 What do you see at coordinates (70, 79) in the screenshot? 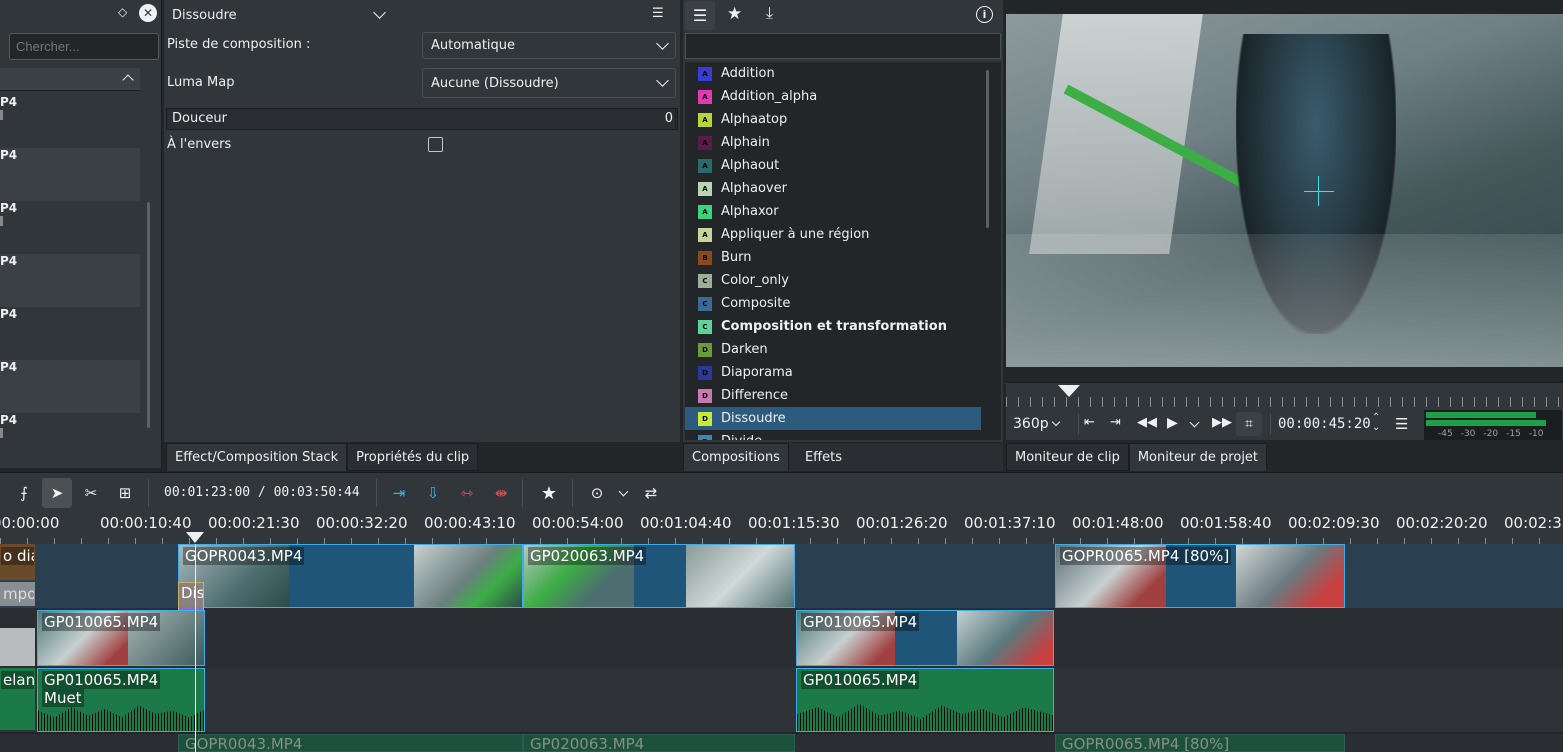
I see `bin-header` at bounding box center [70, 79].